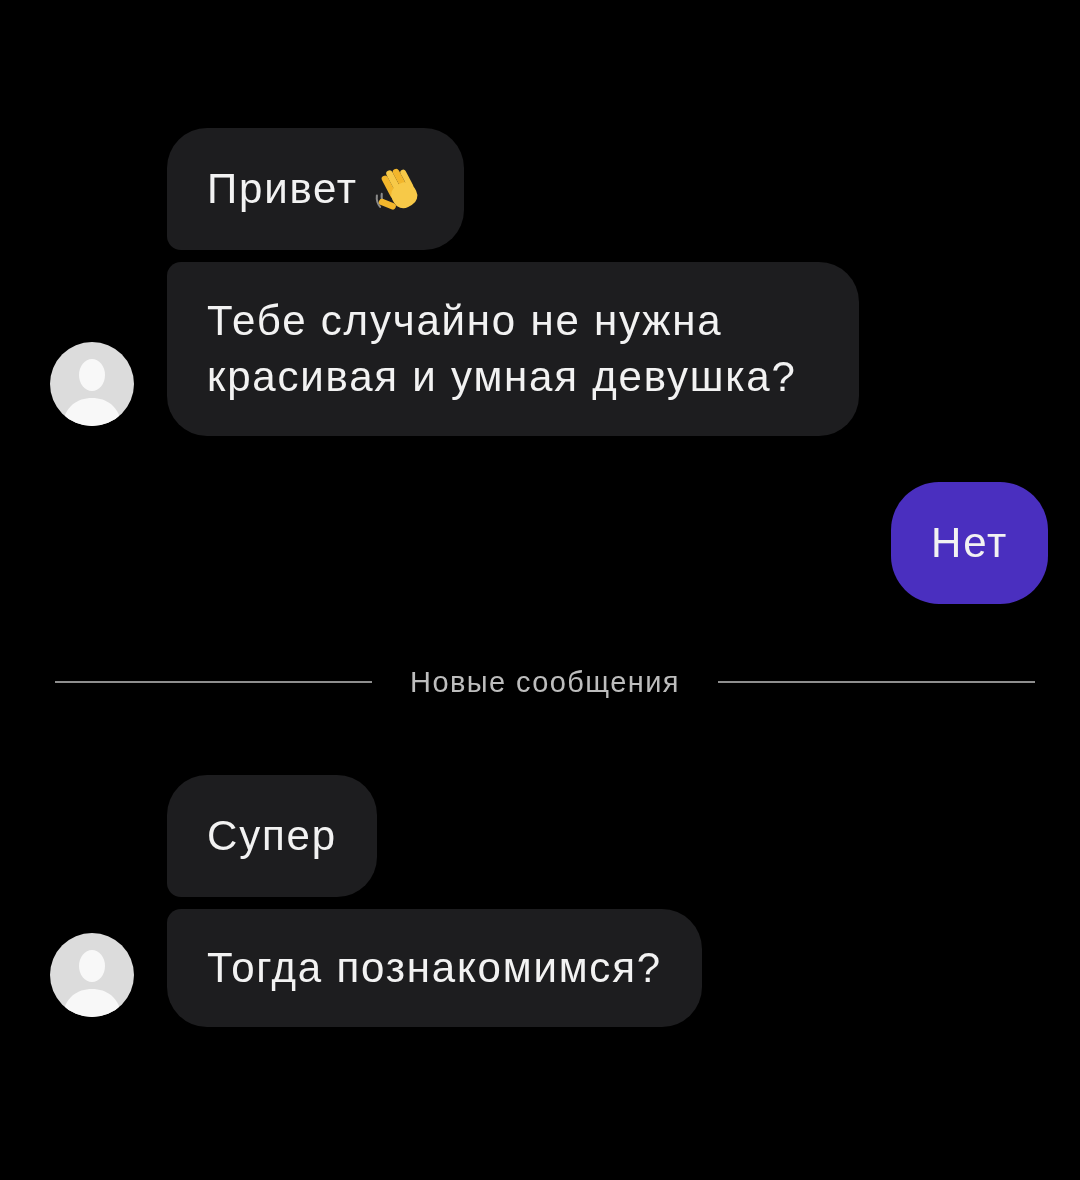 This screenshot has height=1180, width=1080. Describe the element at coordinates (545, 682) in the screenshot. I see `divider-label: Новые сообщения` at that location.